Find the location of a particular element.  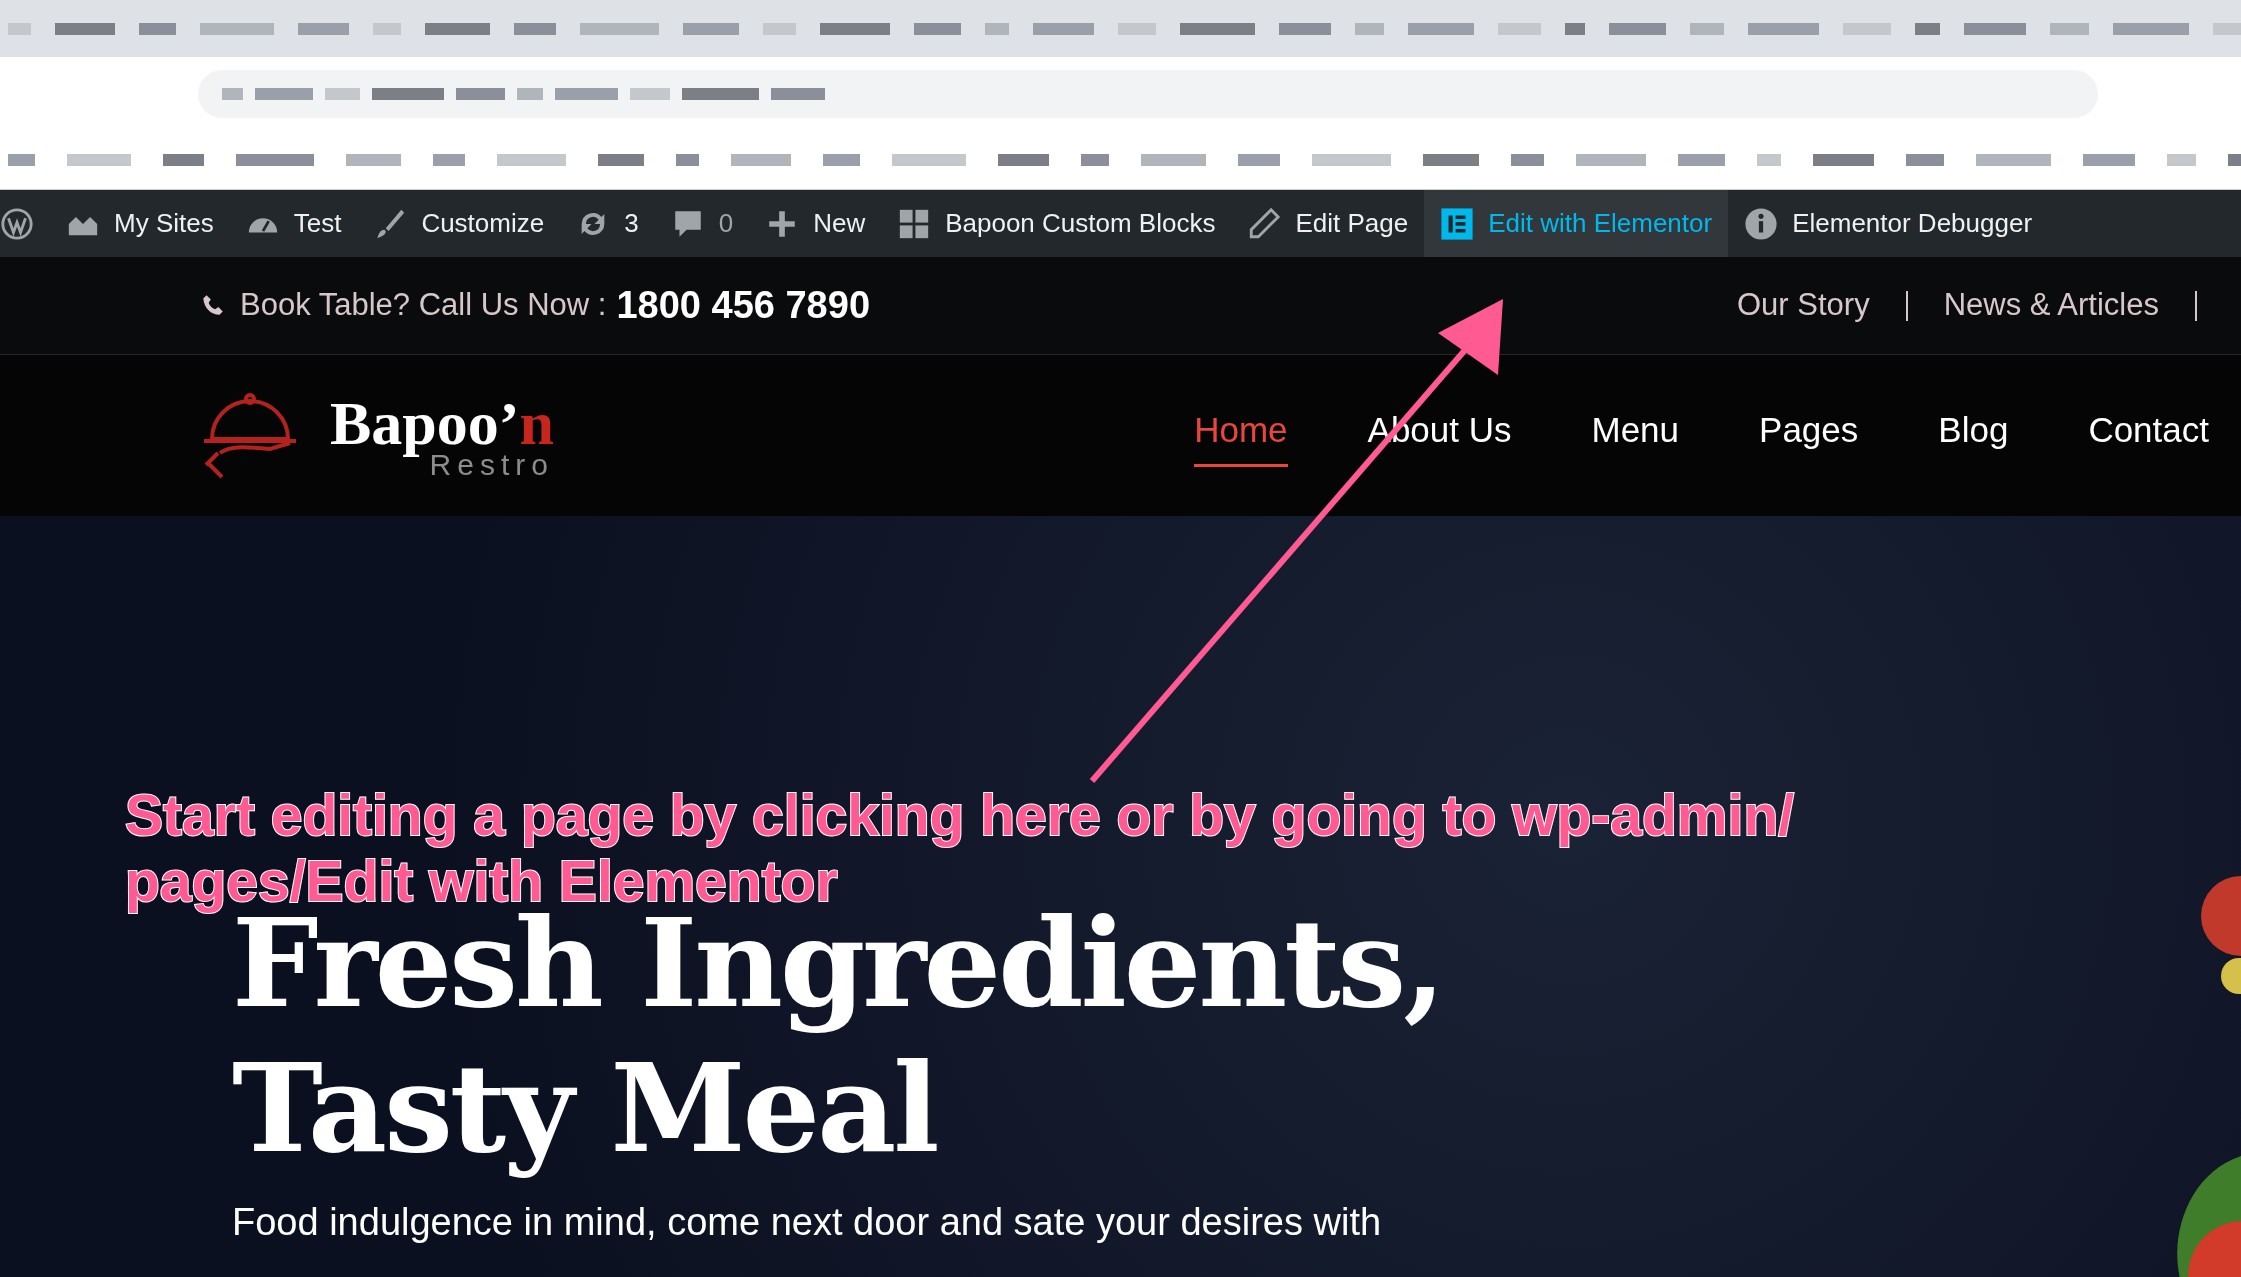

top-bar-link: News & Articles is located at coordinates (2051, 305).